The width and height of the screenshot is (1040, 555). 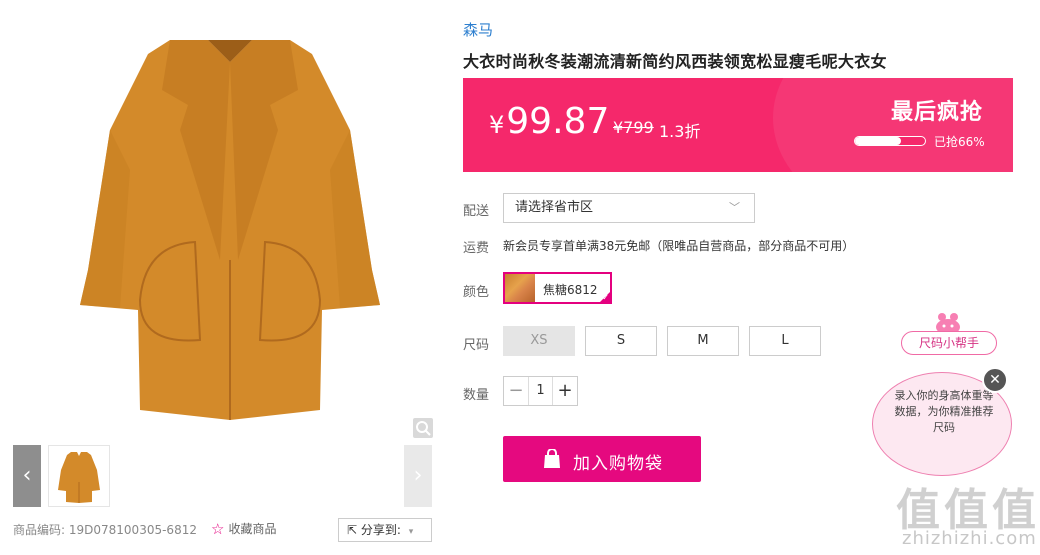 I want to click on size-option-s: S, so click(x=621, y=341).